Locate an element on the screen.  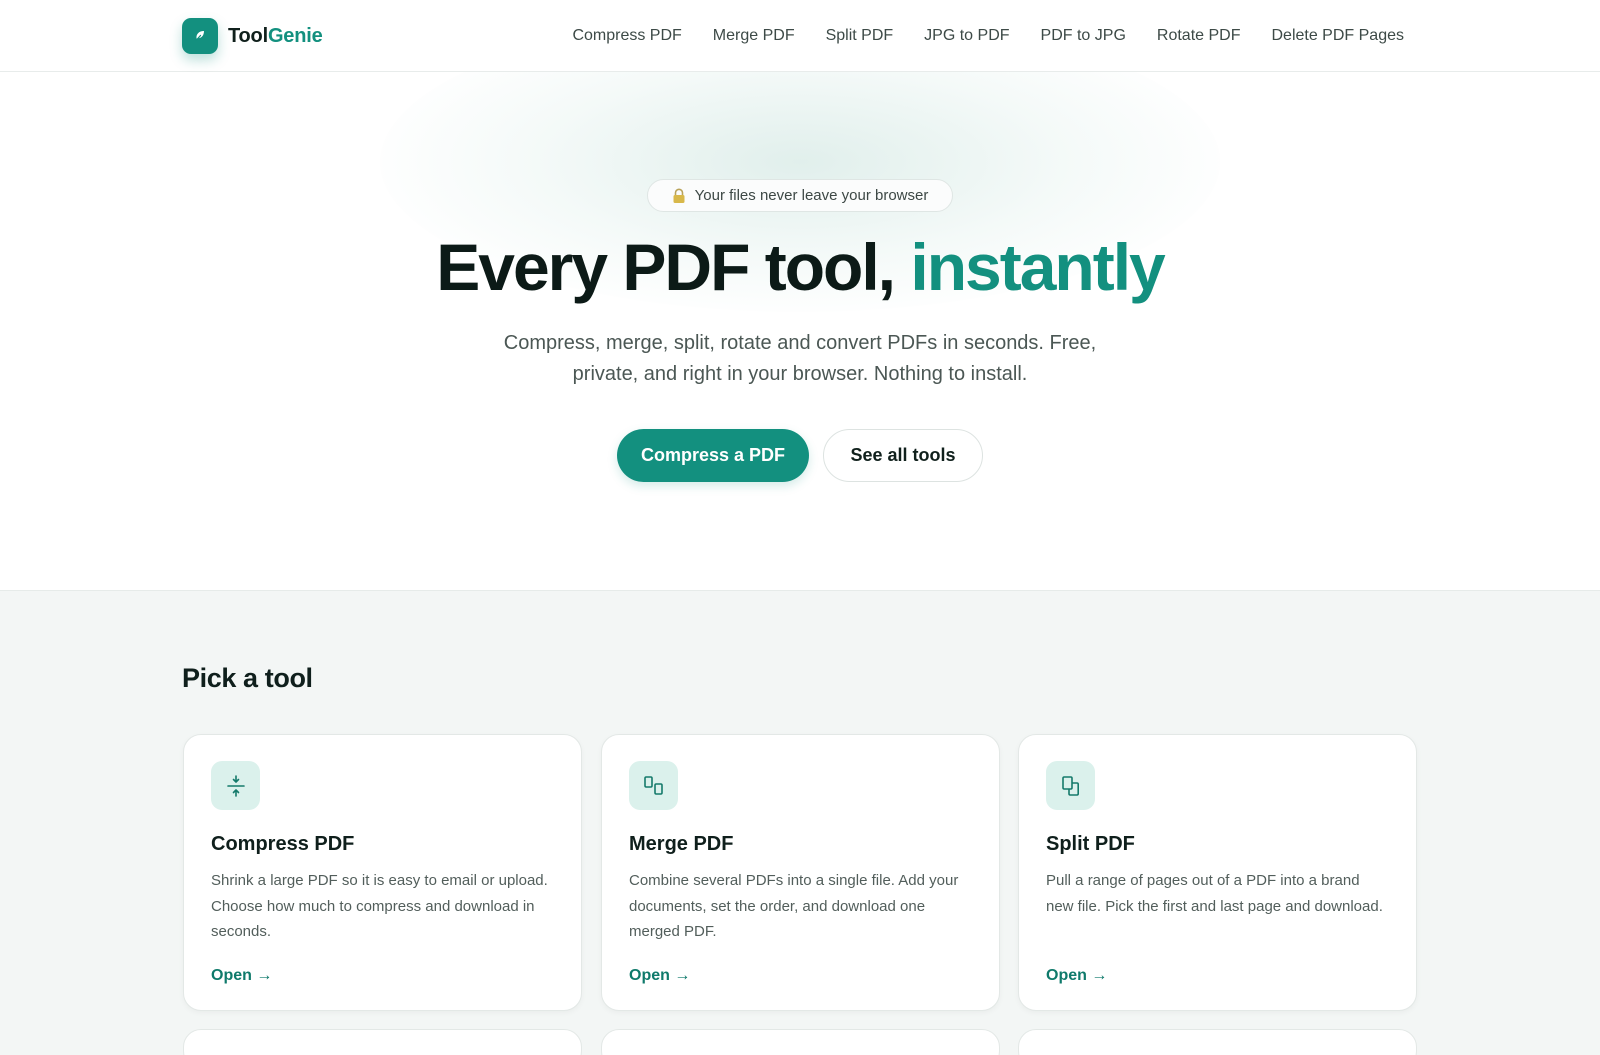
nav-rotate-pdf: Rotate PDF is located at coordinates (1199, 36).